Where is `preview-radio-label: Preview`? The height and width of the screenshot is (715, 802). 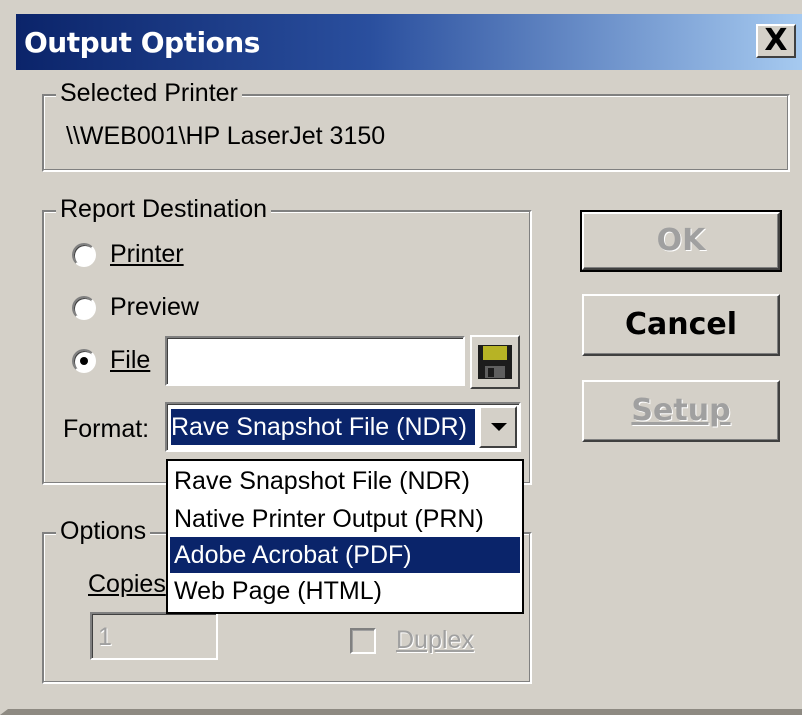
preview-radio-label: Preview is located at coordinates (154, 307).